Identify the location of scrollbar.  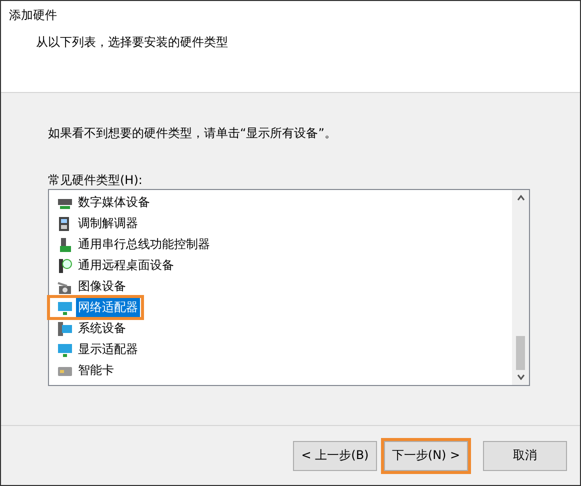
(520, 287).